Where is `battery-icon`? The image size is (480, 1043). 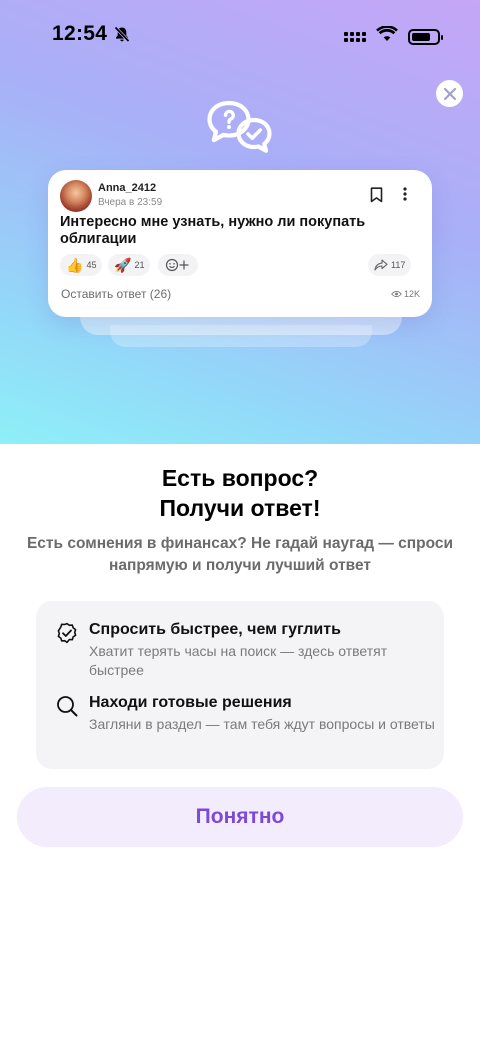
battery-icon is located at coordinates (425, 36).